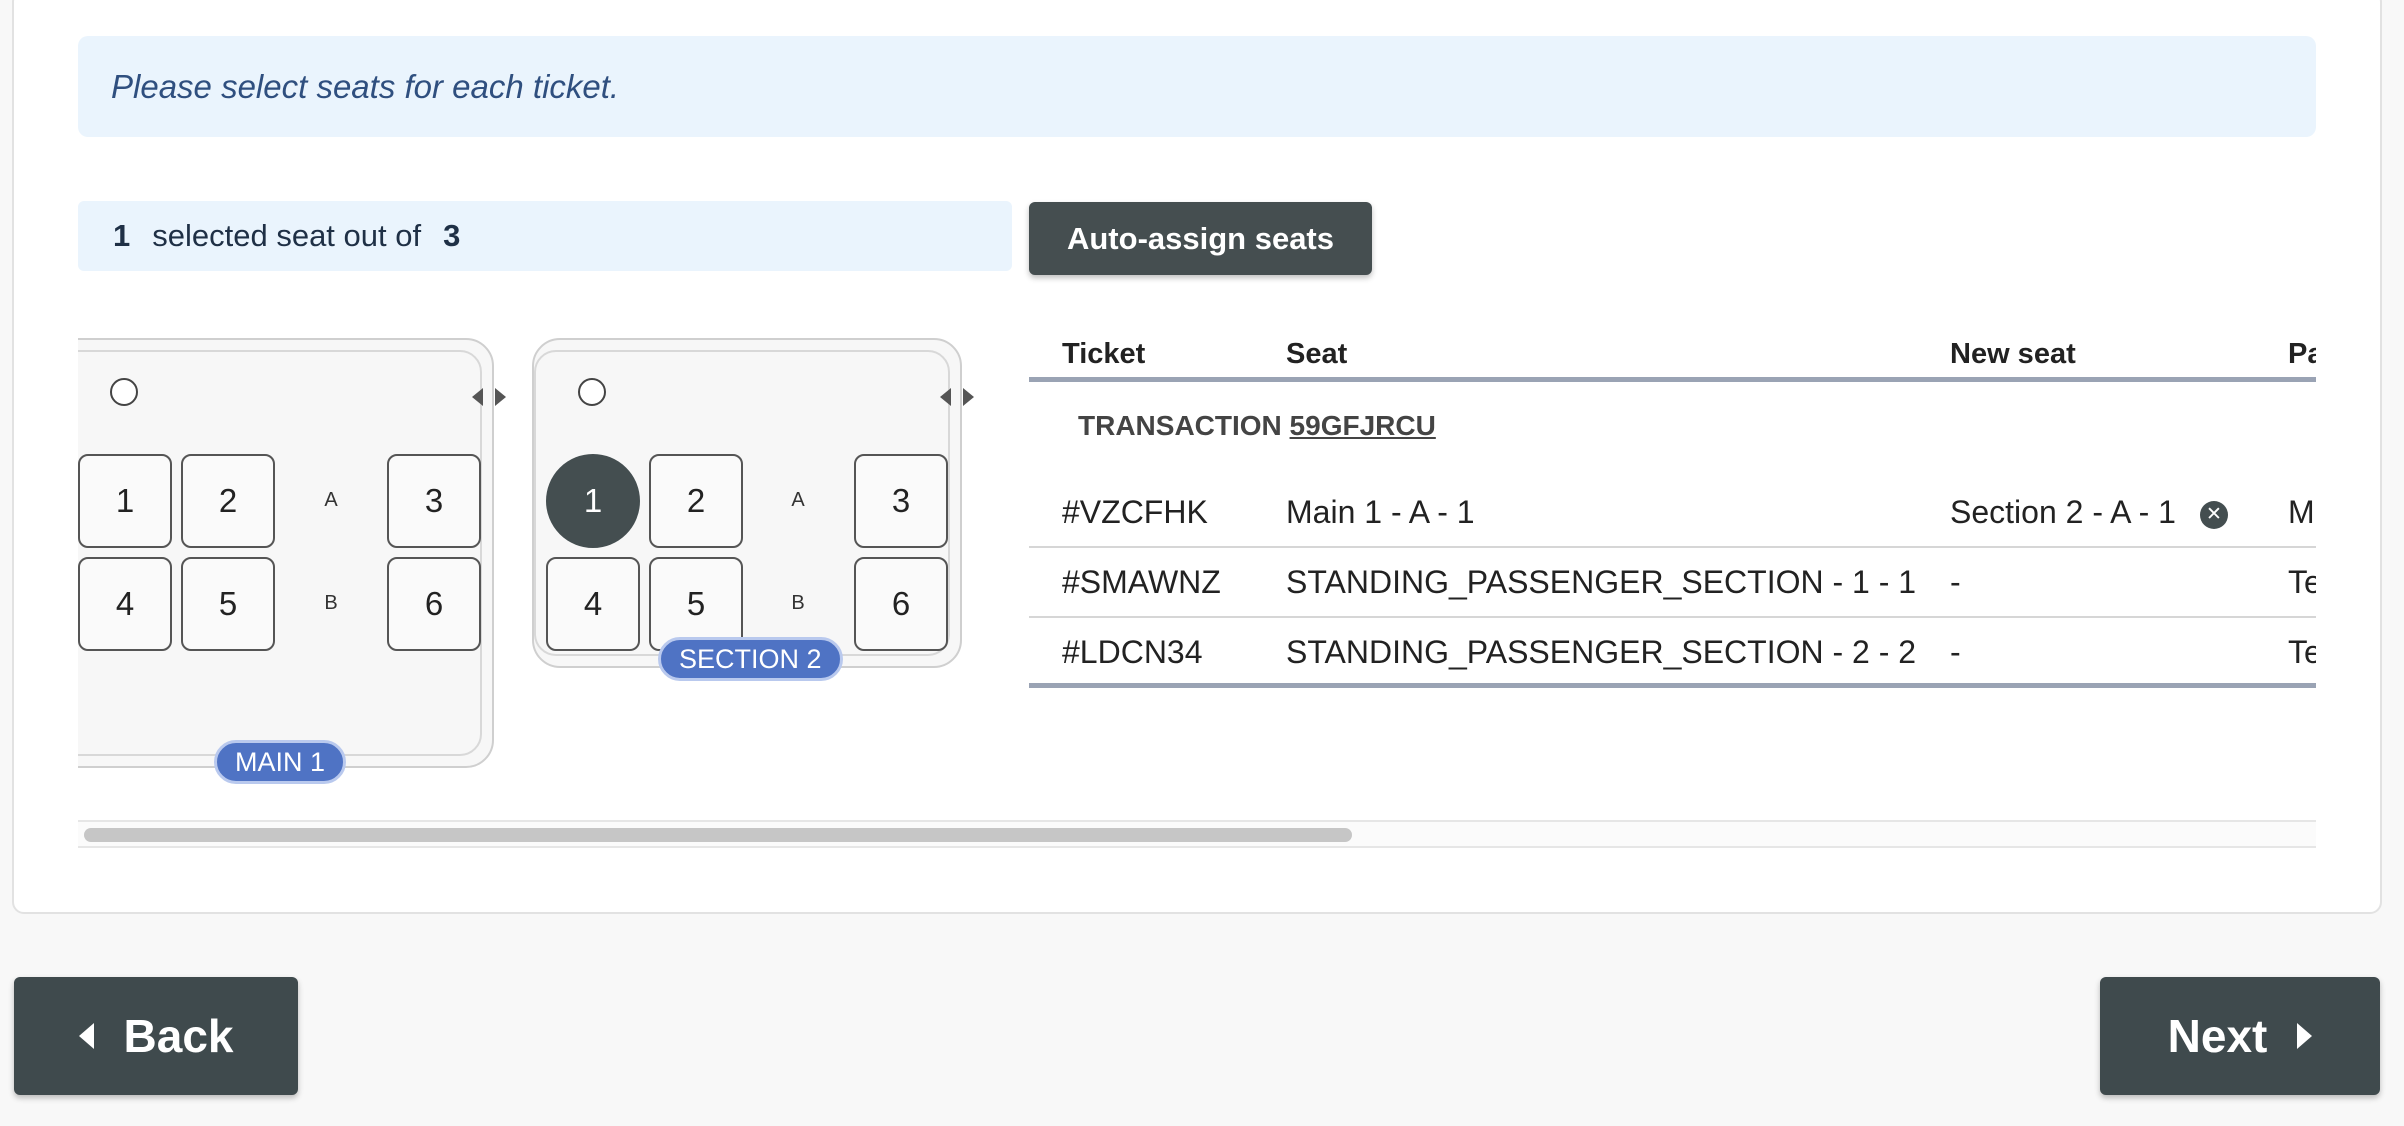 The height and width of the screenshot is (1126, 2404). I want to click on seat-section-2-b-4: 4, so click(593, 604).